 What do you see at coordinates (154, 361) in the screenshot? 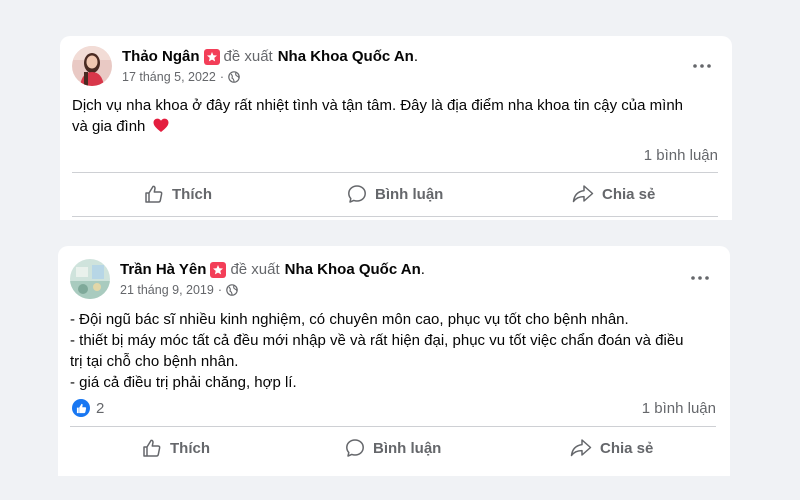
I see `post-text-line: trị tại chỗ cho bệnh nhân.` at bounding box center [154, 361].